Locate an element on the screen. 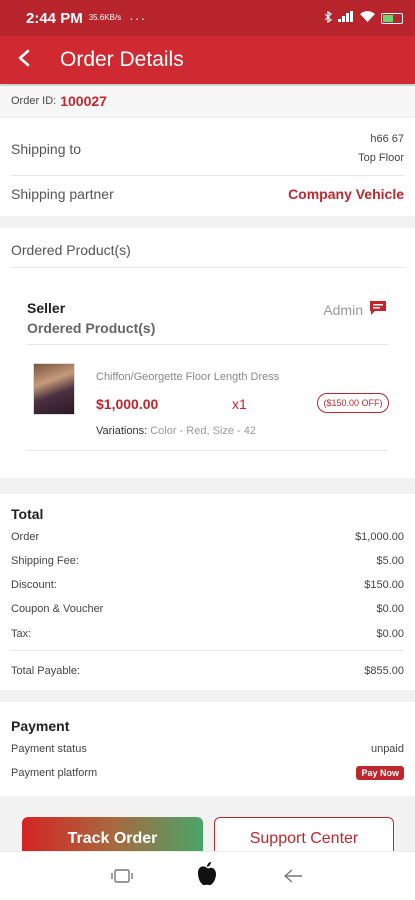 This screenshot has width=415, height=900. total-payable-label: Total Payable: is located at coordinates (46, 671).